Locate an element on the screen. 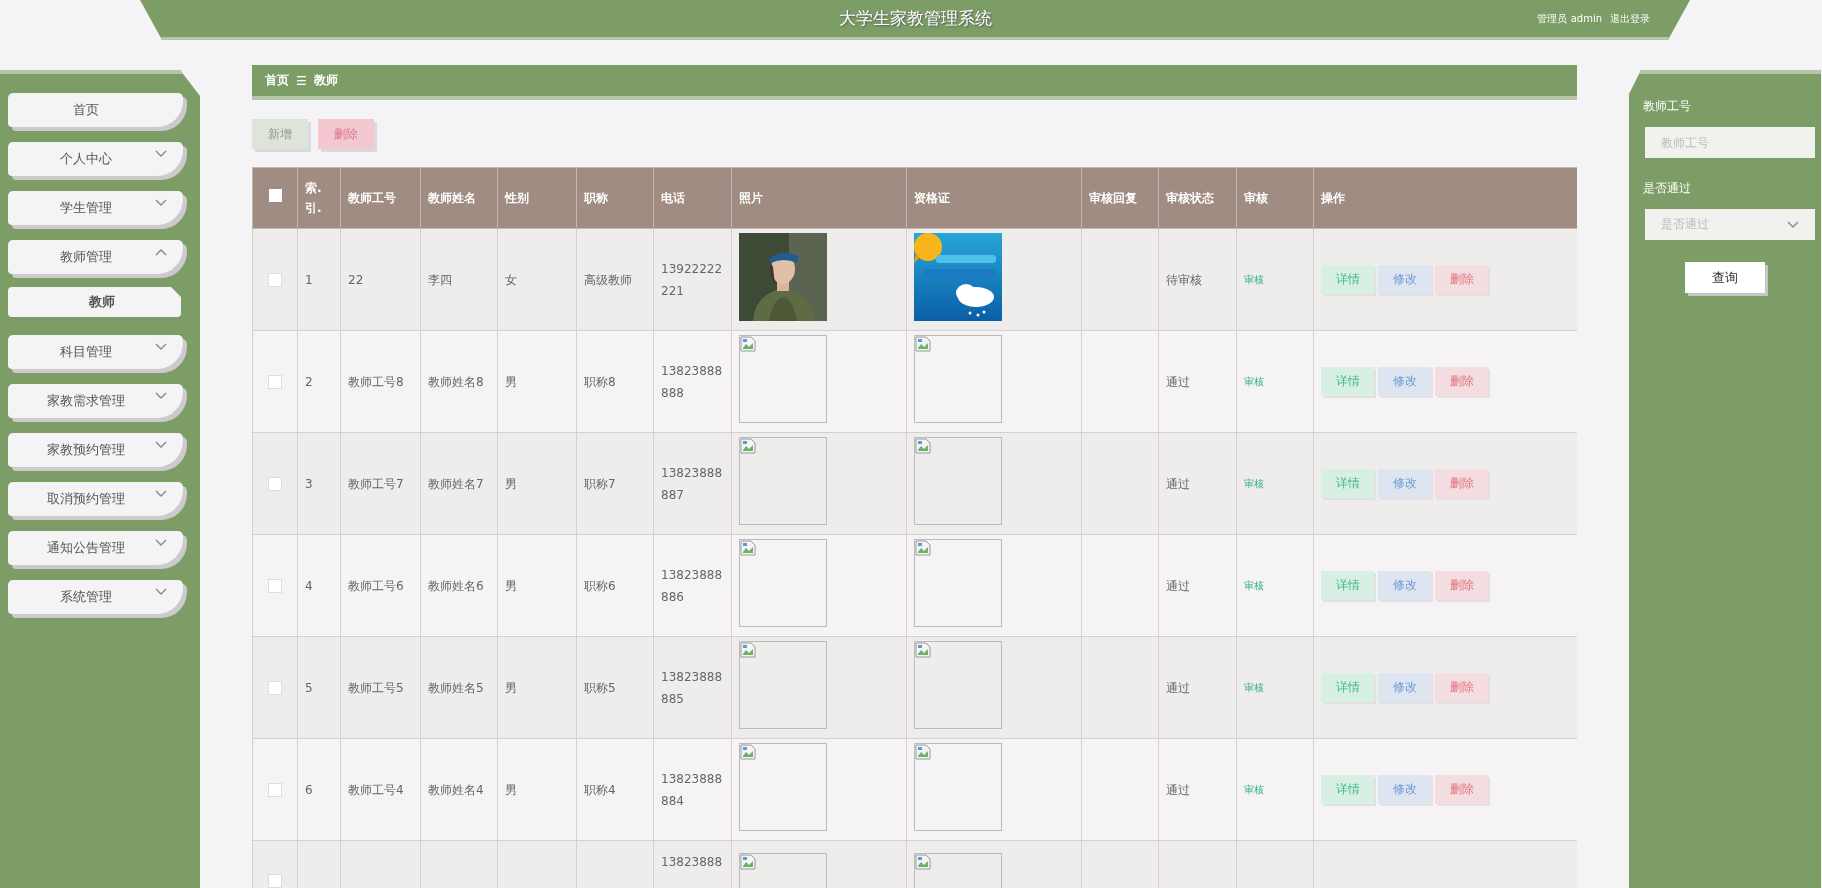 The height and width of the screenshot is (888, 1822). column-header: 操作 is located at coordinates (1445, 198).